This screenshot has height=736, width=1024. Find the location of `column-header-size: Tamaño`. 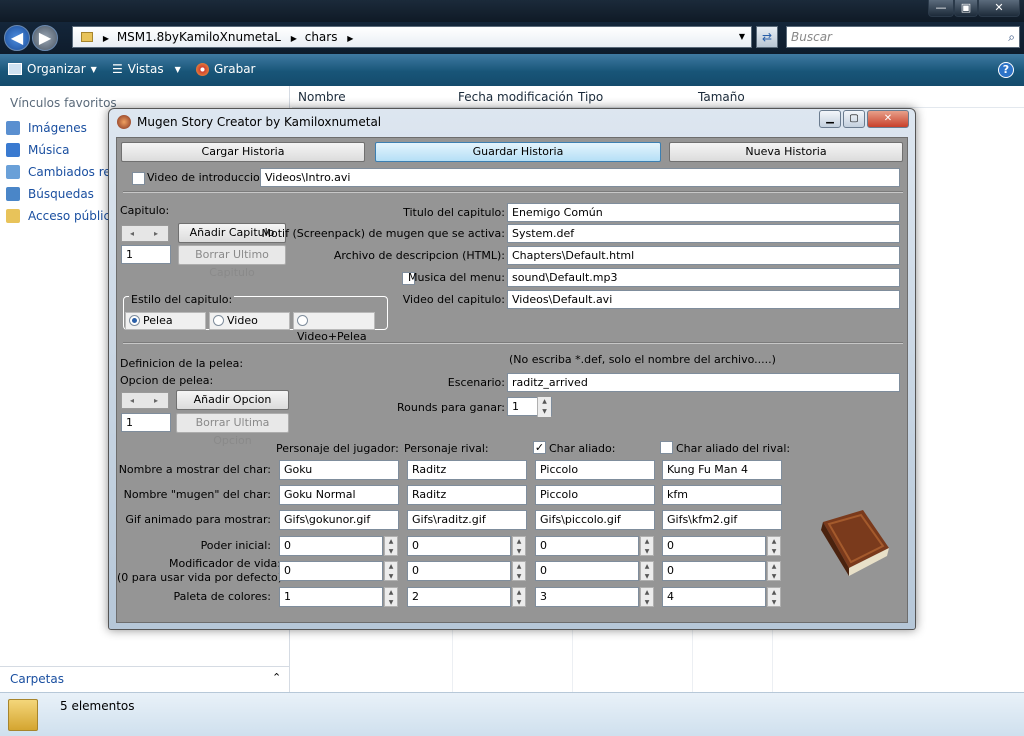

column-header-size: Tamaño is located at coordinates (721, 97).